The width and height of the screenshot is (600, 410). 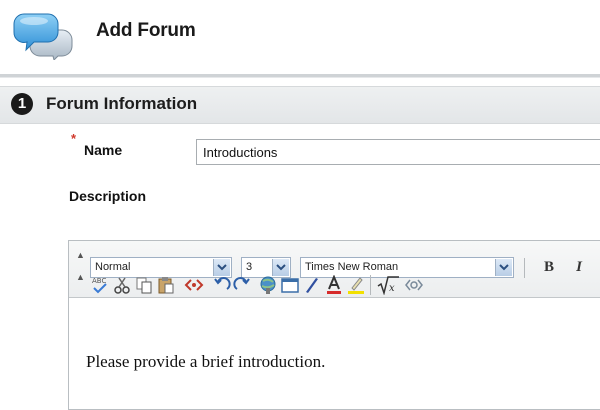 What do you see at coordinates (549, 267) in the screenshot?
I see `bold-button: B` at bounding box center [549, 267].